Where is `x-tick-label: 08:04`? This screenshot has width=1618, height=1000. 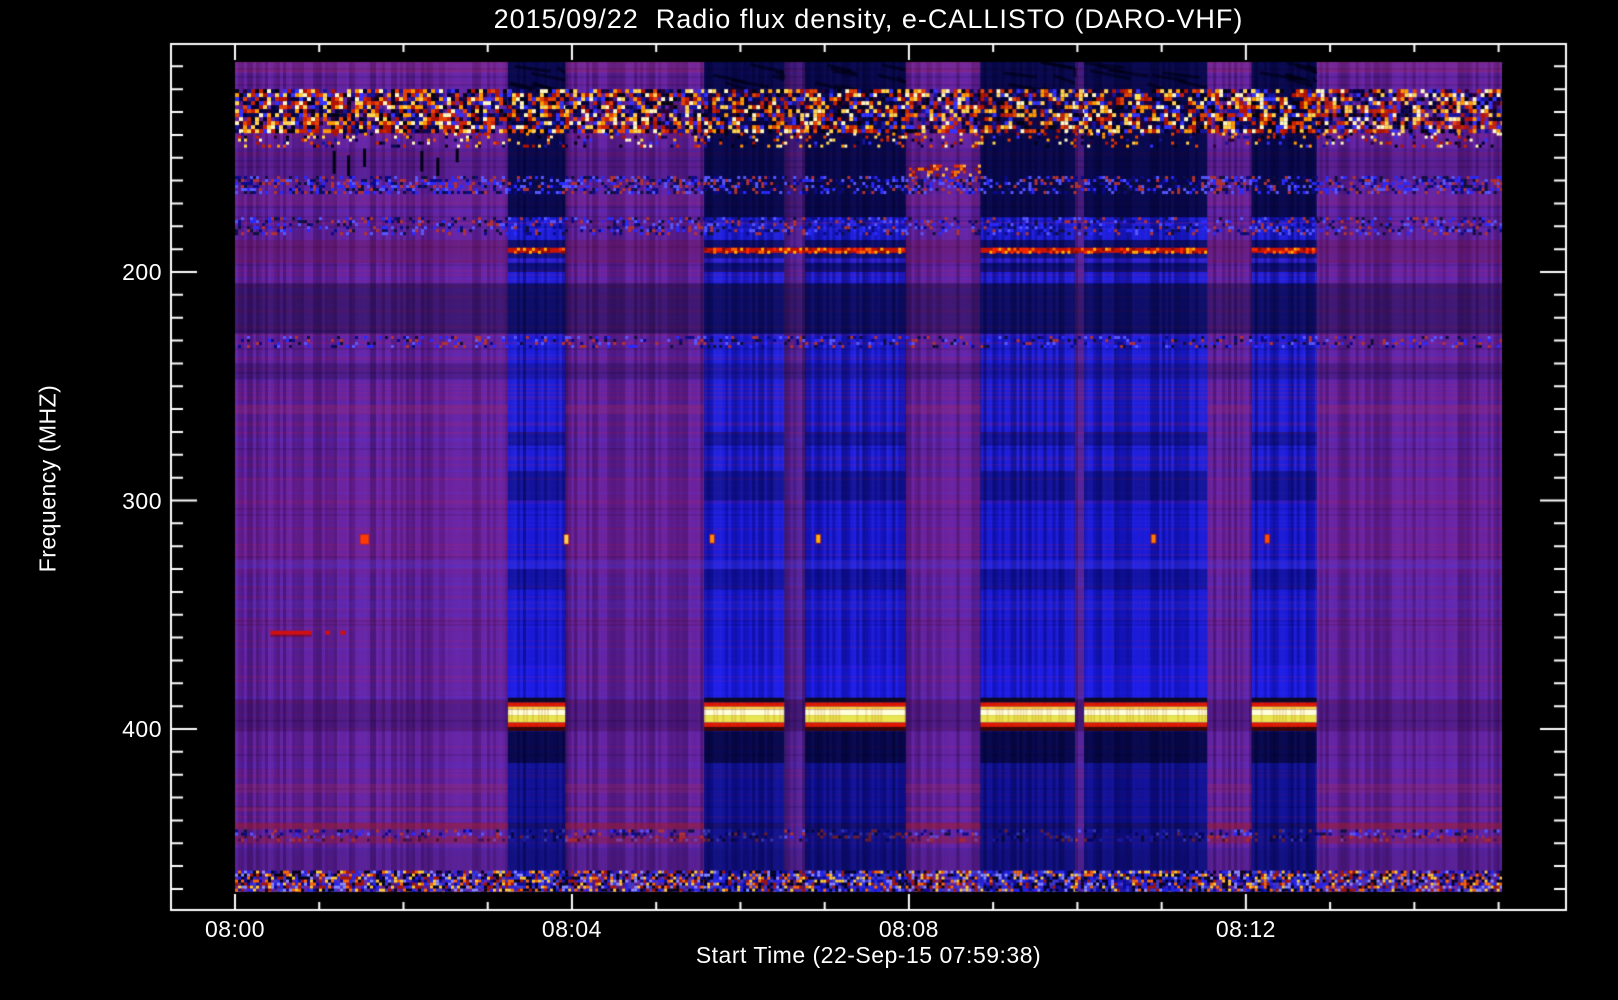
x-tick-label: 08:04 is located at coordinates (571, 929).